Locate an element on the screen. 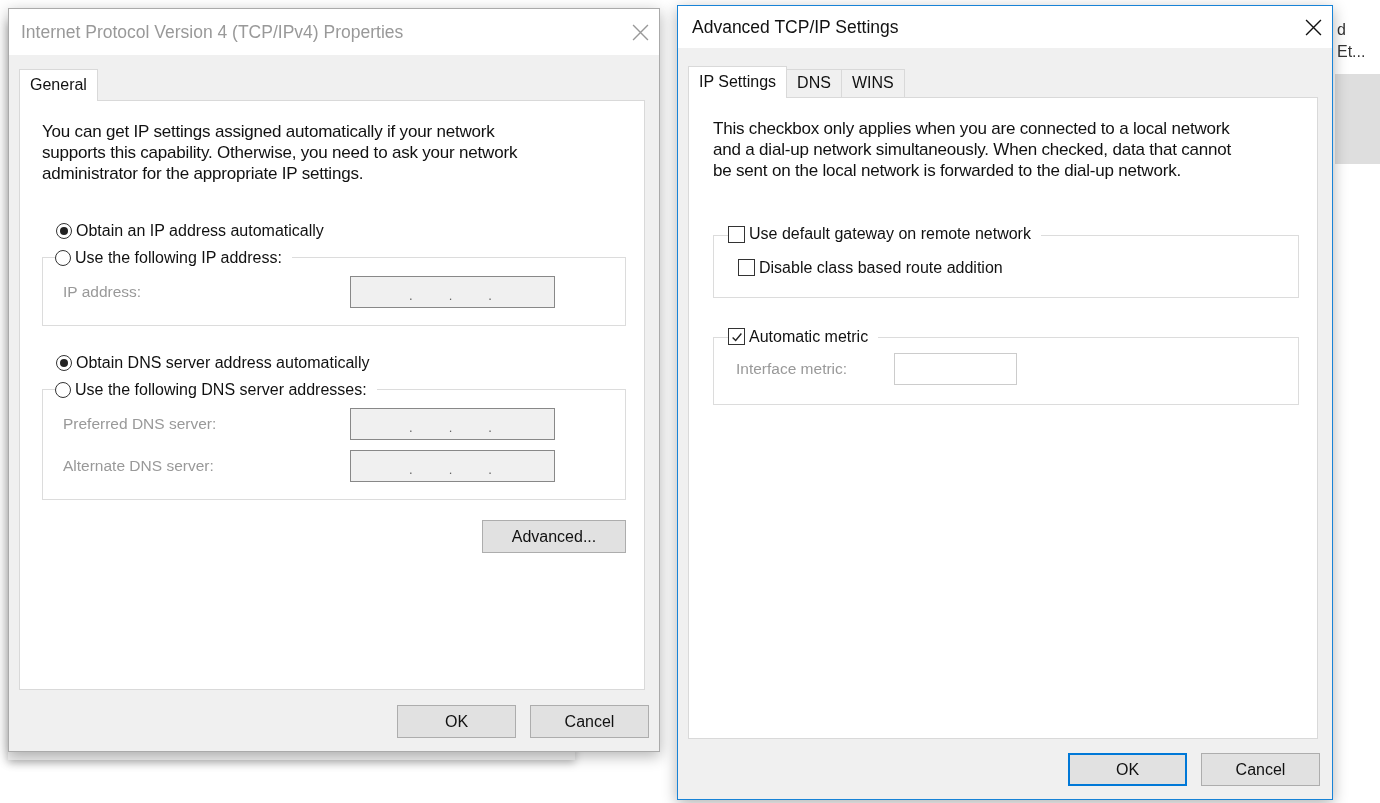  description-text: You can get IP settings assigned automatically if your network supports this capability. Otherwise, you need to ask your network administrator for the appropriate IP settings. is located at coordinates (280, 152).